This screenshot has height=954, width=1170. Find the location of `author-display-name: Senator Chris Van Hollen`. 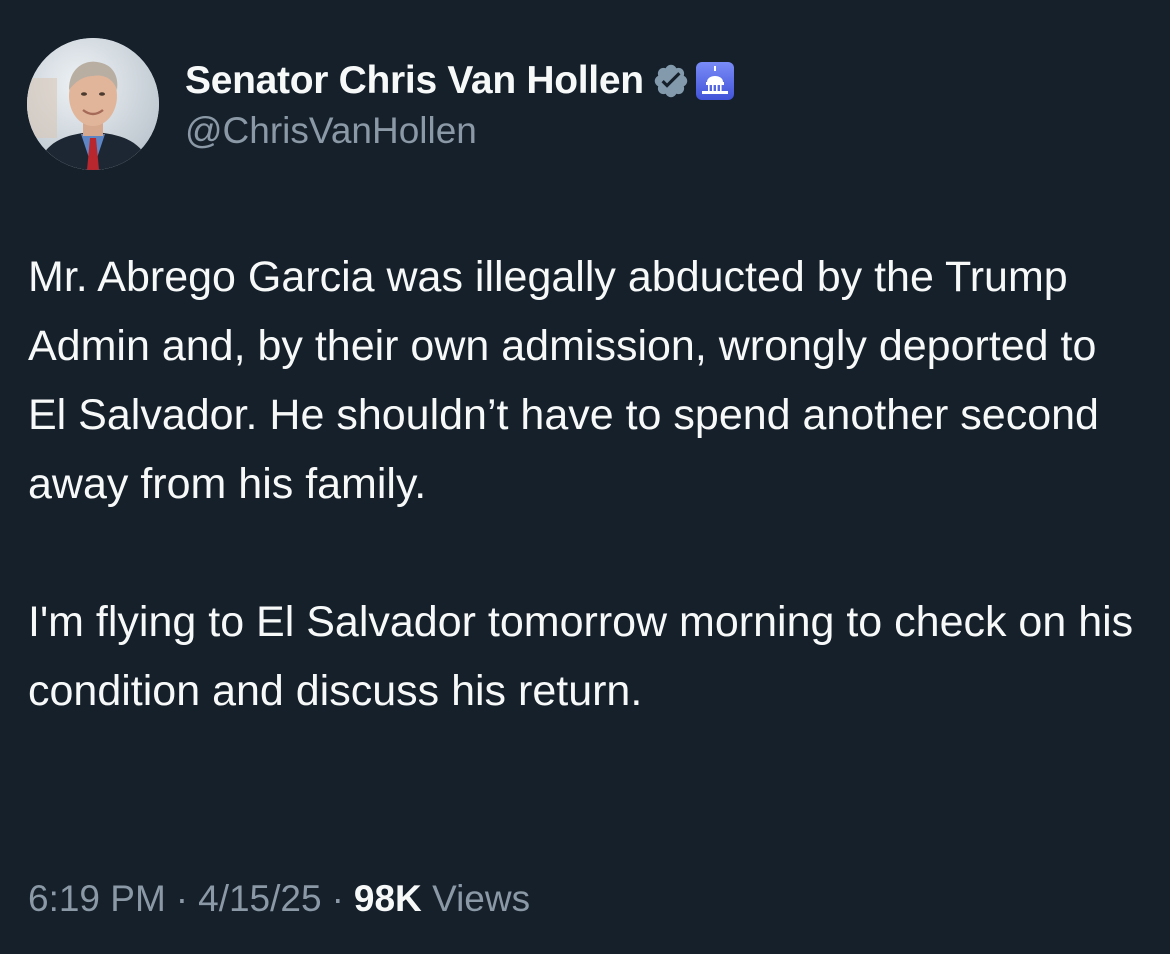

author-display-name: Senator Chris Van Hollen is located at coordinates (414, 81).